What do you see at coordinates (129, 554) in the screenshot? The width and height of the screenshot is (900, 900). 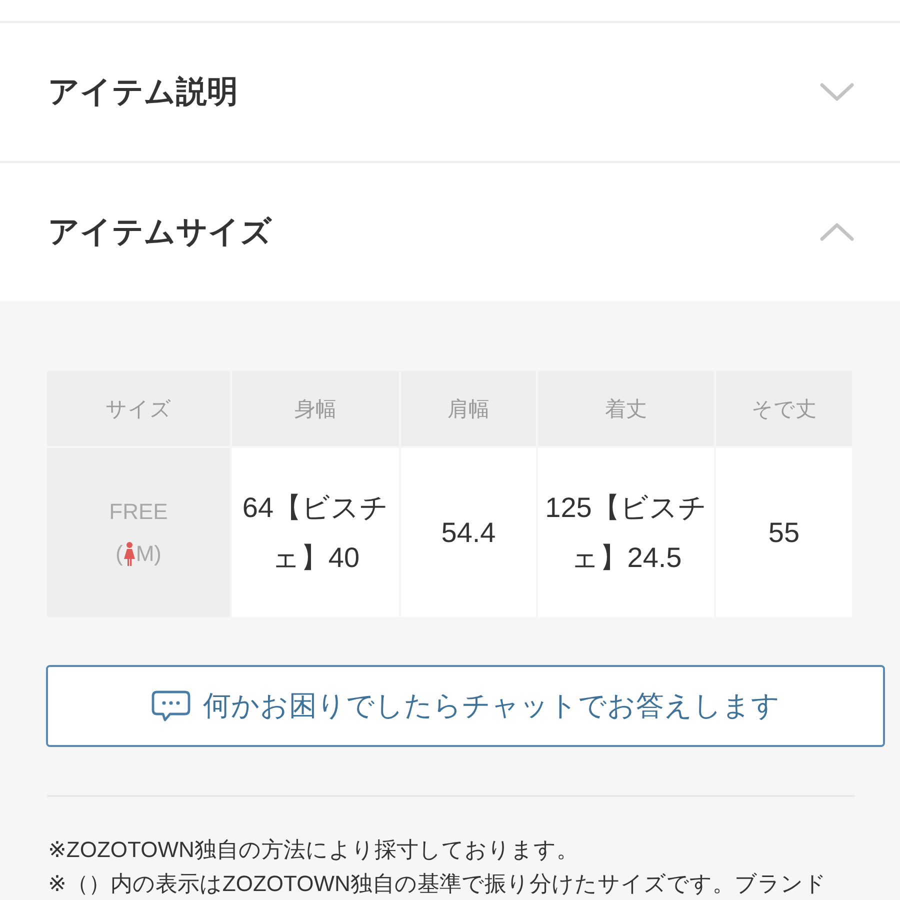 I see `woman-figure-icon` at bounding box center [129, 554].